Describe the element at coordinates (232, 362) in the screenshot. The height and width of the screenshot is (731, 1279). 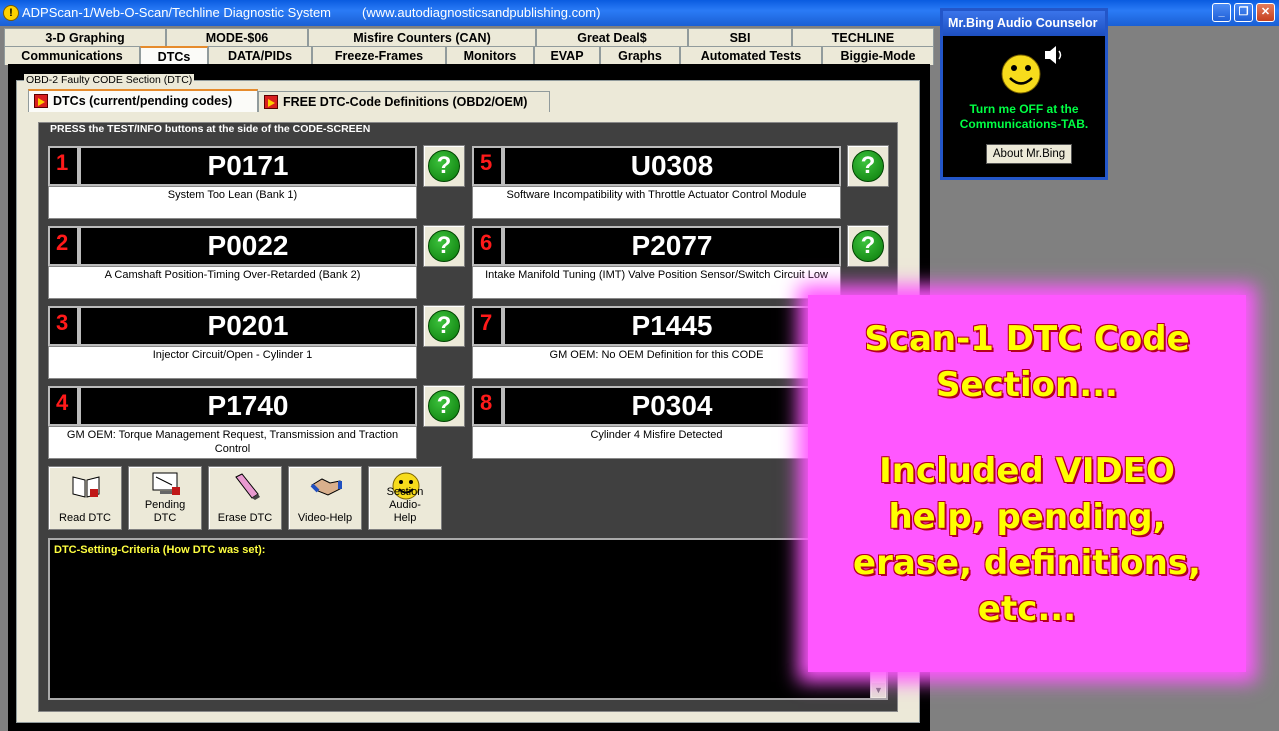
I see `dtc-definition: Injector Circuit/Open - Cylinder 1` at that location.